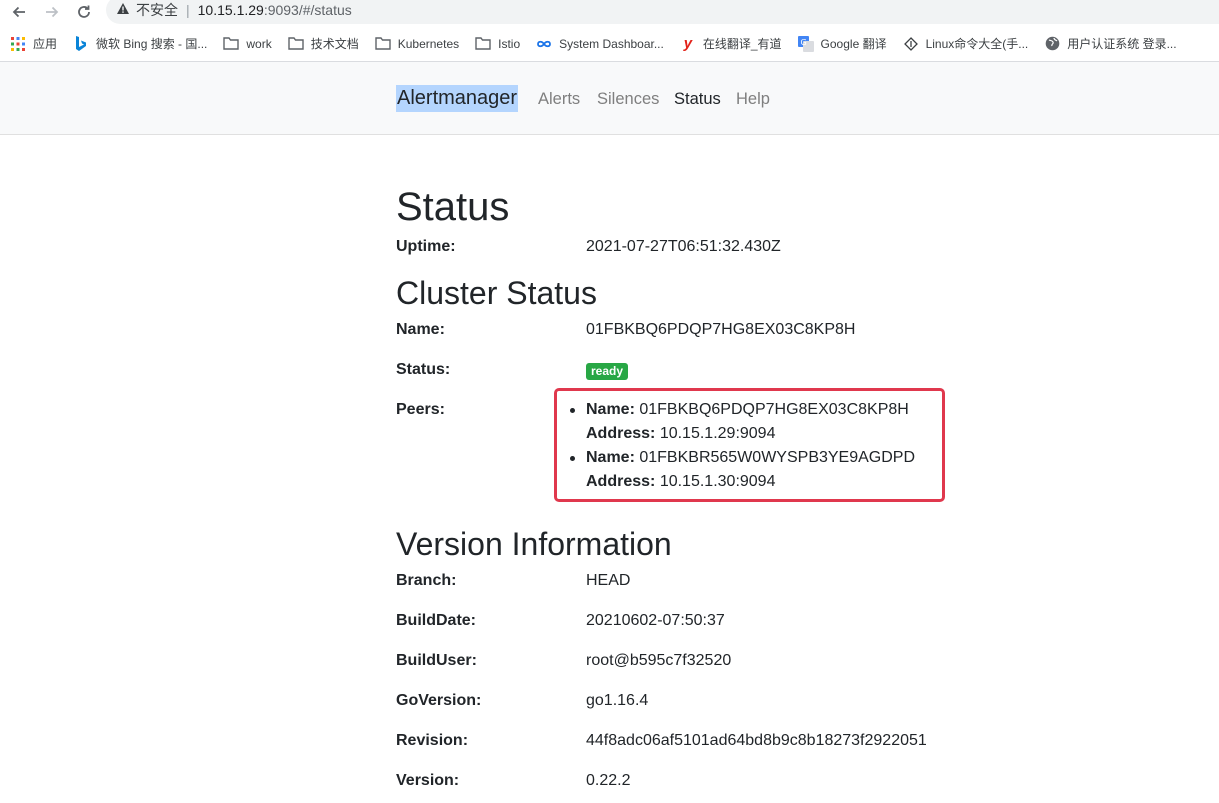  Describe the element at coordinates (432, 740) in the screenshot. I see `revision-label: Revision:` at that location.